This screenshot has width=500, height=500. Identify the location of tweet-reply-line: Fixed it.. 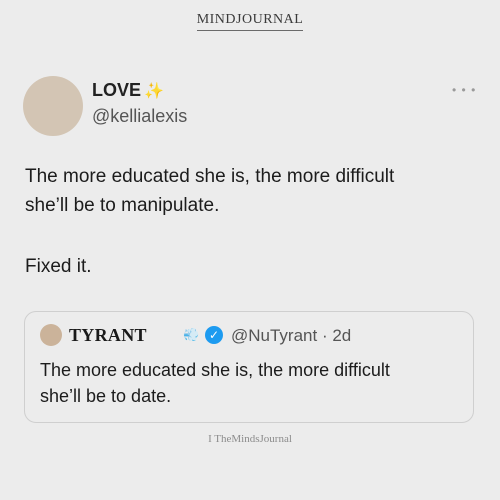
(58, 266).